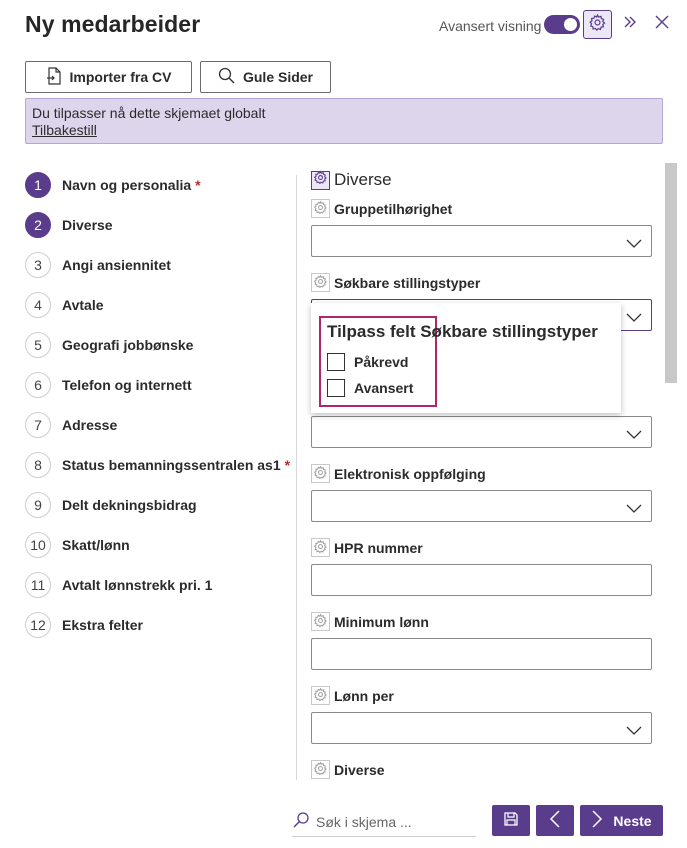 Image resolution: width=687 pixels, height=848 pixels. I want to click on customize-form-button, so click(597, 24).